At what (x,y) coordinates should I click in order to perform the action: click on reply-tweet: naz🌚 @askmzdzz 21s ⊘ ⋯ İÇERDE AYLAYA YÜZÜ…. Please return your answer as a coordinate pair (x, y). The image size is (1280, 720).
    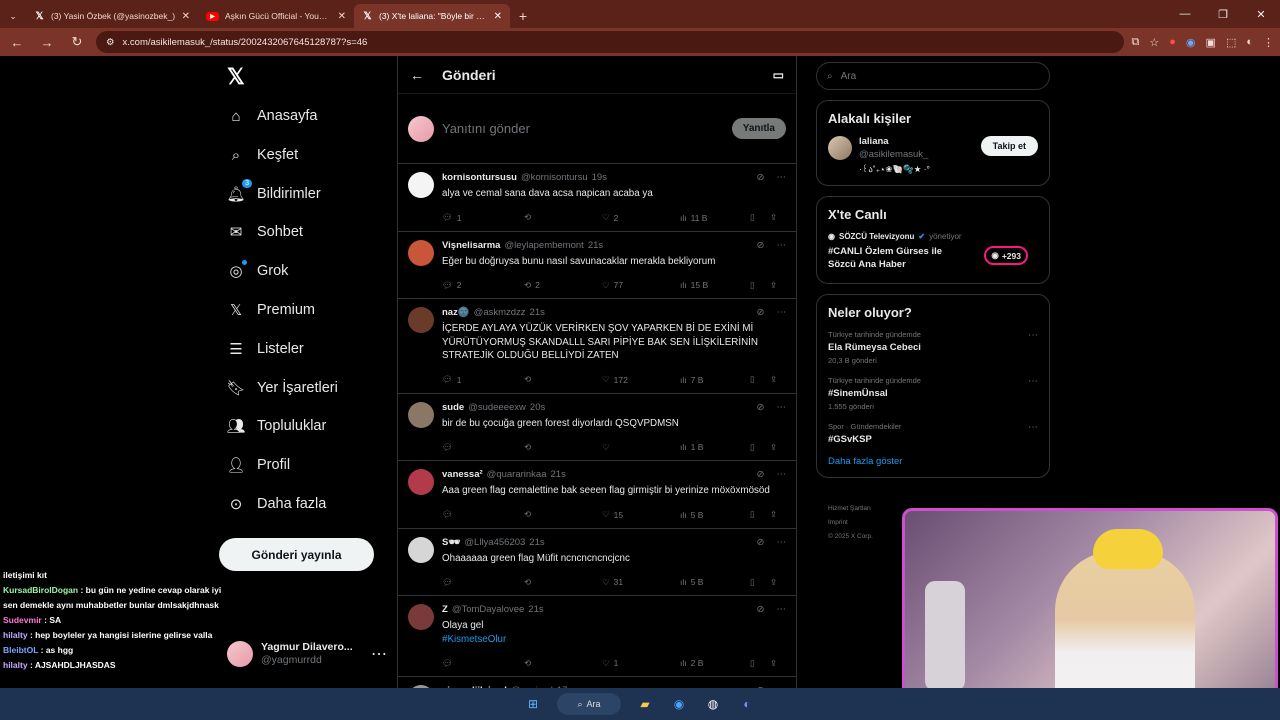
    Looking at the image, I should click on (597, 346).